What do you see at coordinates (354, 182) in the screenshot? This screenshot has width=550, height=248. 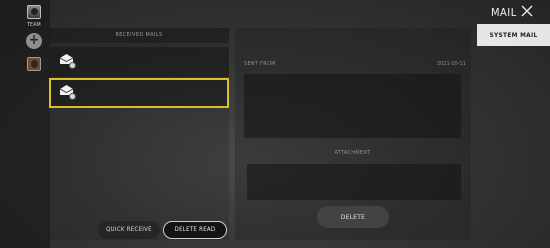 I see `attachment-area` at bounding box center [354, 182].